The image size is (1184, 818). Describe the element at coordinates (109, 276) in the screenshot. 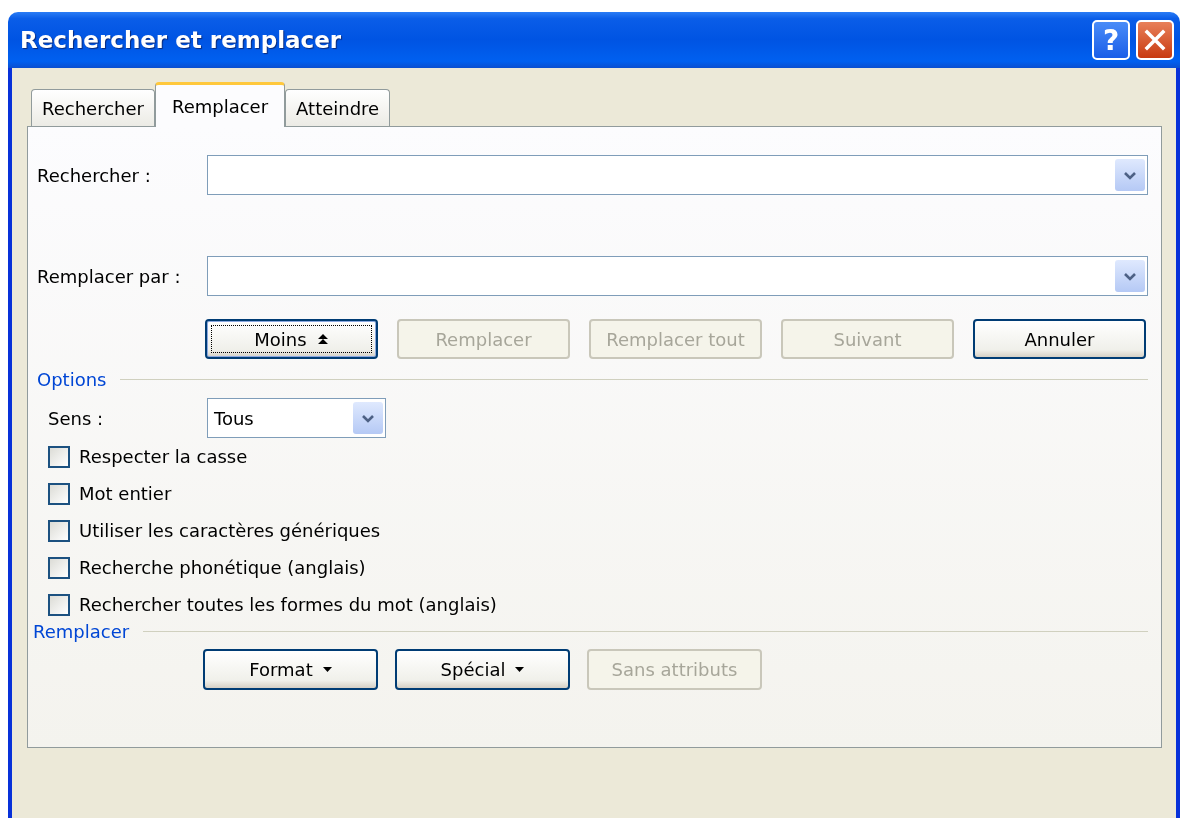

I see `field-label: Remplacer par :` at that location.